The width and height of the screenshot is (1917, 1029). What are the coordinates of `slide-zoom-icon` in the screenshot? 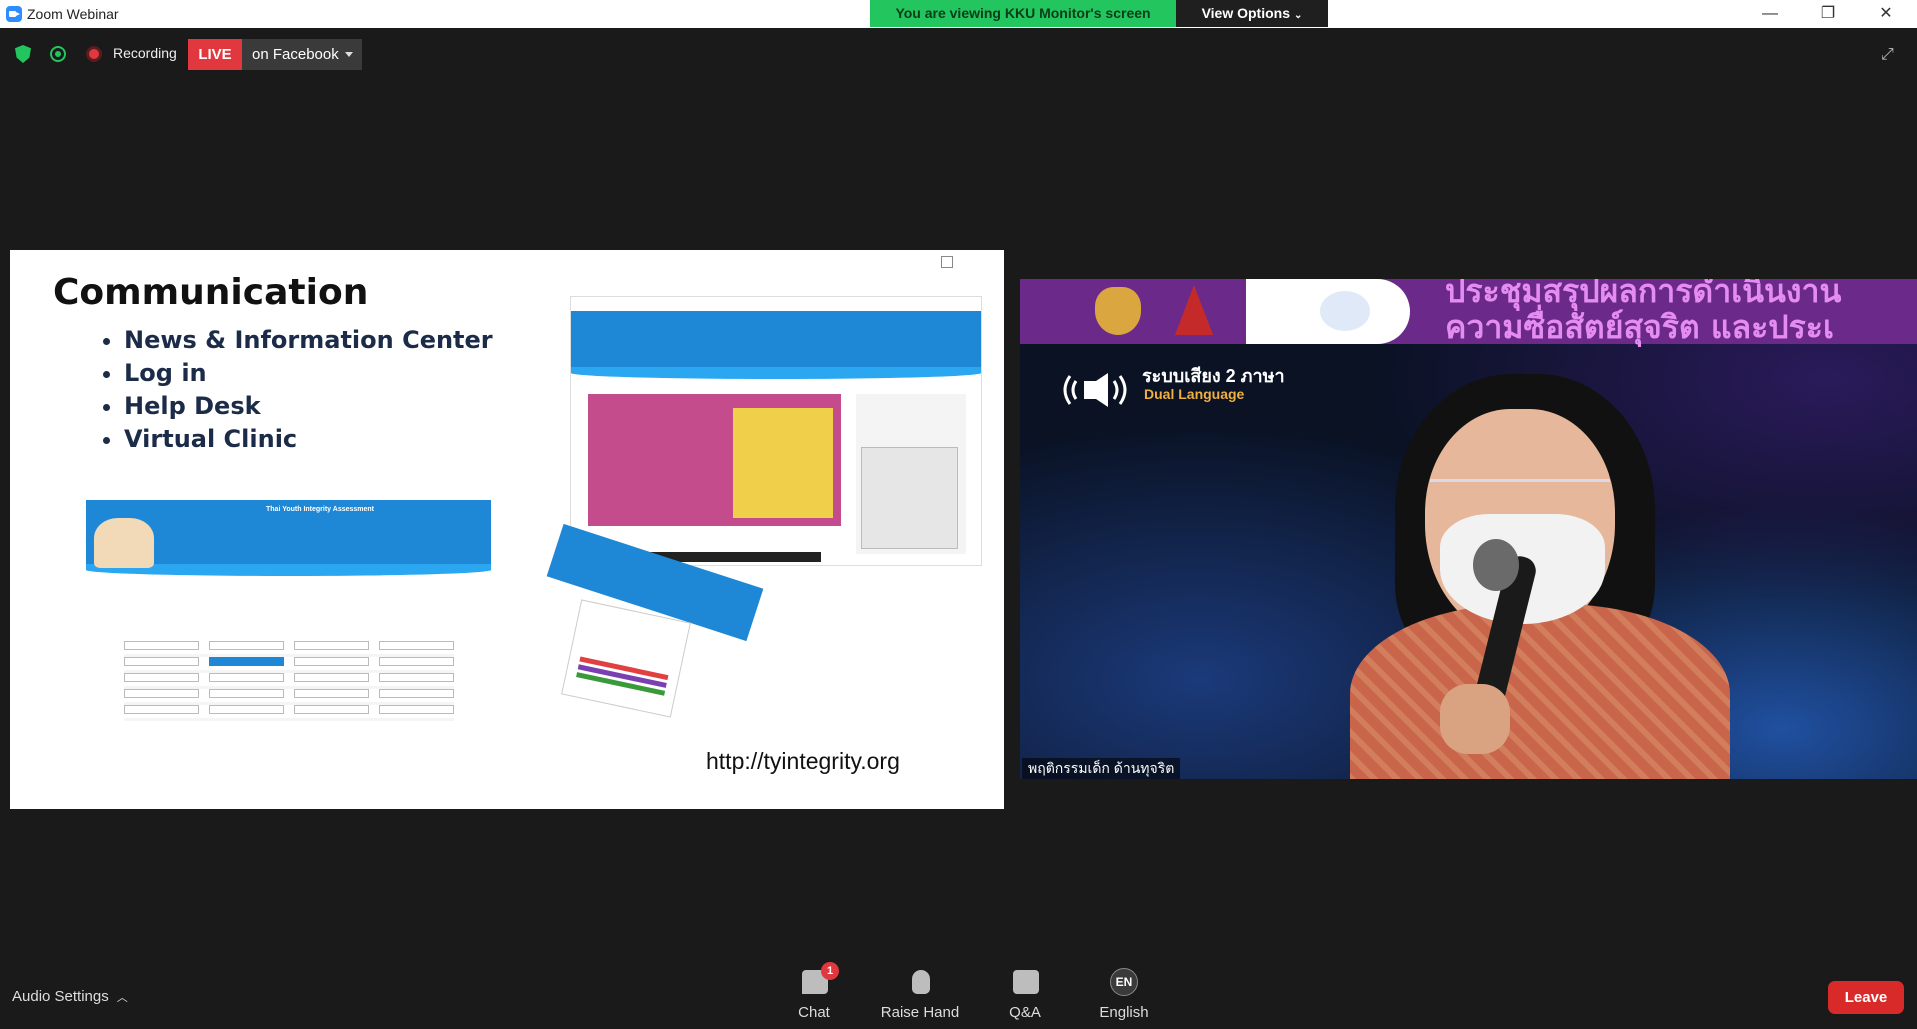 It's located at (947, 262).